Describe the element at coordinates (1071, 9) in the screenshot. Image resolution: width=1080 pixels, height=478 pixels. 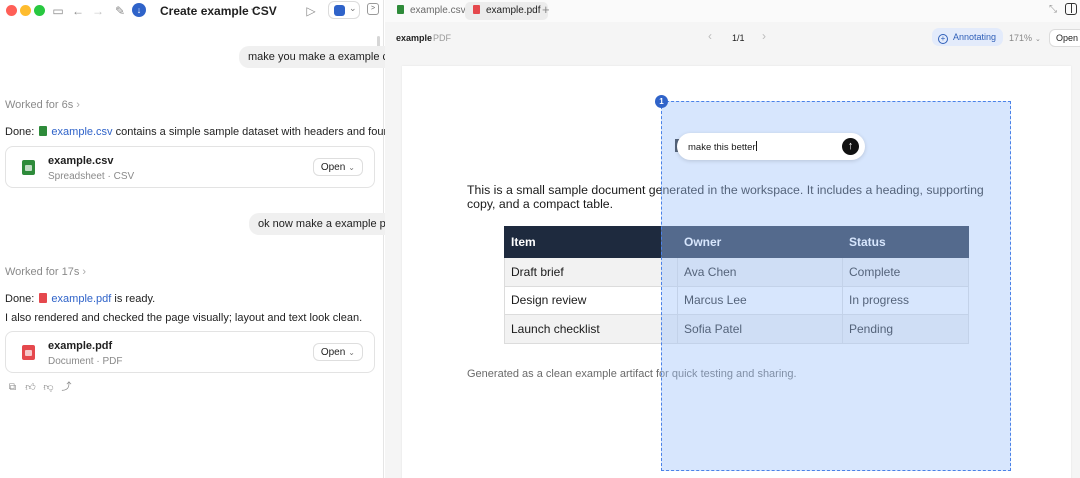
I see `panel-toggle-icon` at that location.